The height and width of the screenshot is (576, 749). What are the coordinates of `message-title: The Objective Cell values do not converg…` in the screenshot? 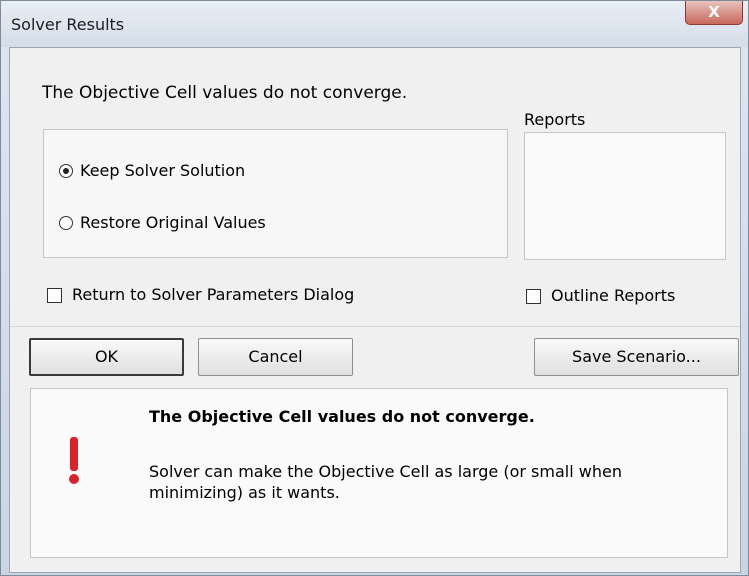 It's located at (342, 416).